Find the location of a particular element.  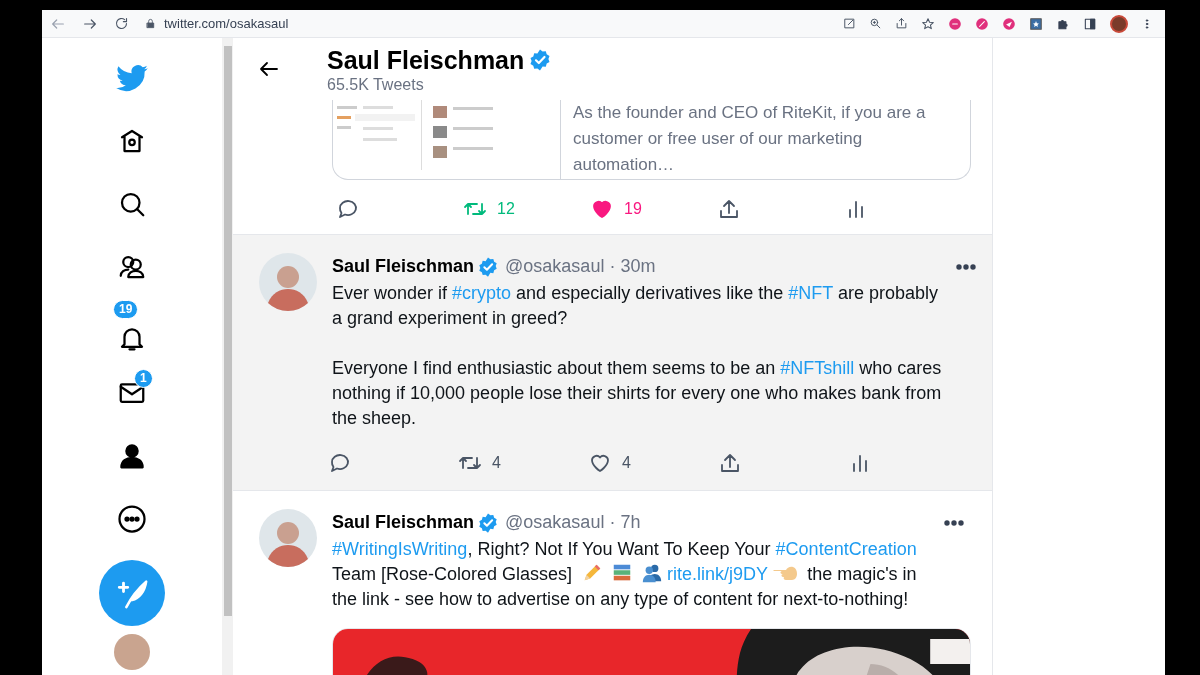

hashtag-link: #ContentCreation is located at coordinates (846, 549).